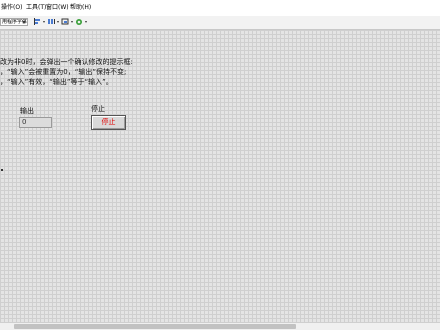 This screenshot has height=330, width=440. Describe the element at coordinates (155, 326) in the screenshot. I see `scrollbar-thumb` at that location.